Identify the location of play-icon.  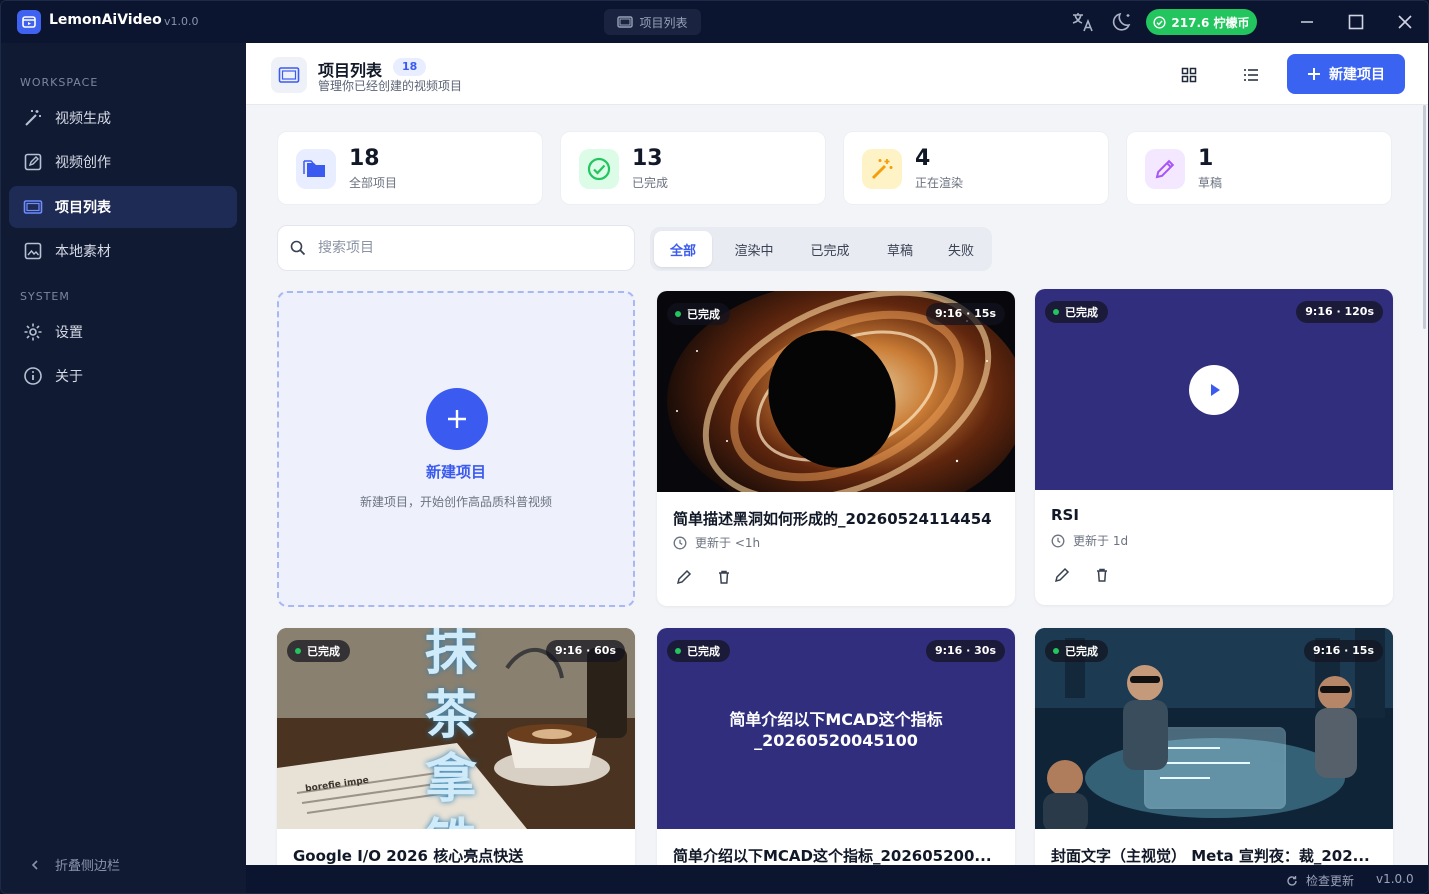
(1214, 390).